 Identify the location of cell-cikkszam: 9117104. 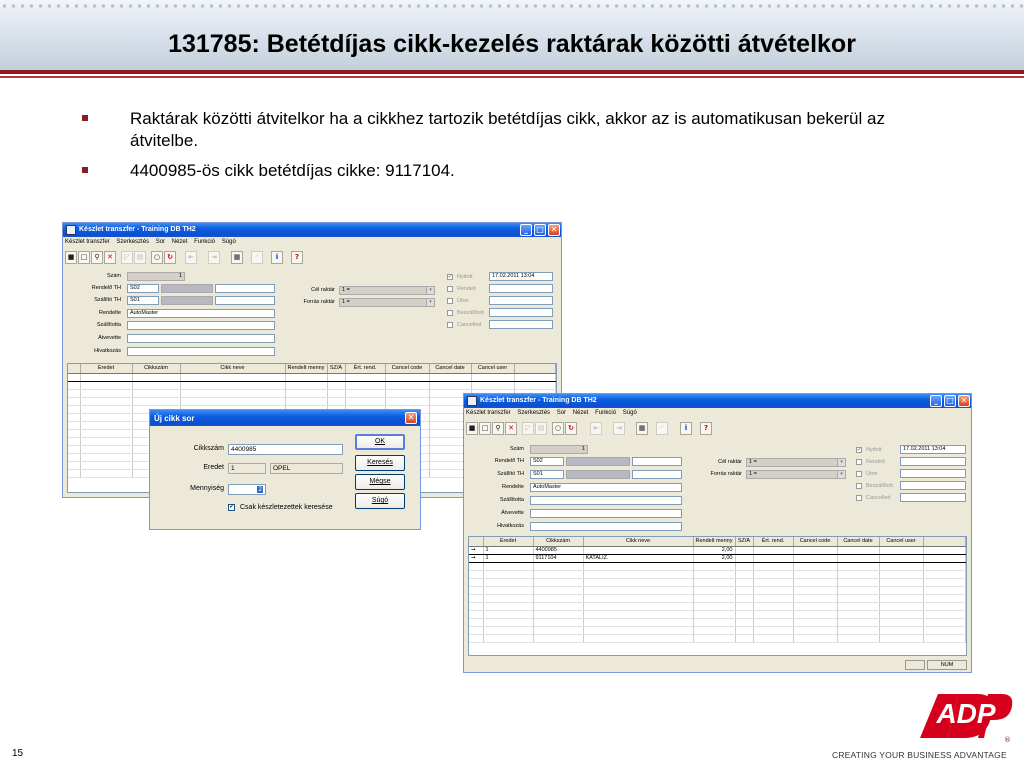
(558, 558).